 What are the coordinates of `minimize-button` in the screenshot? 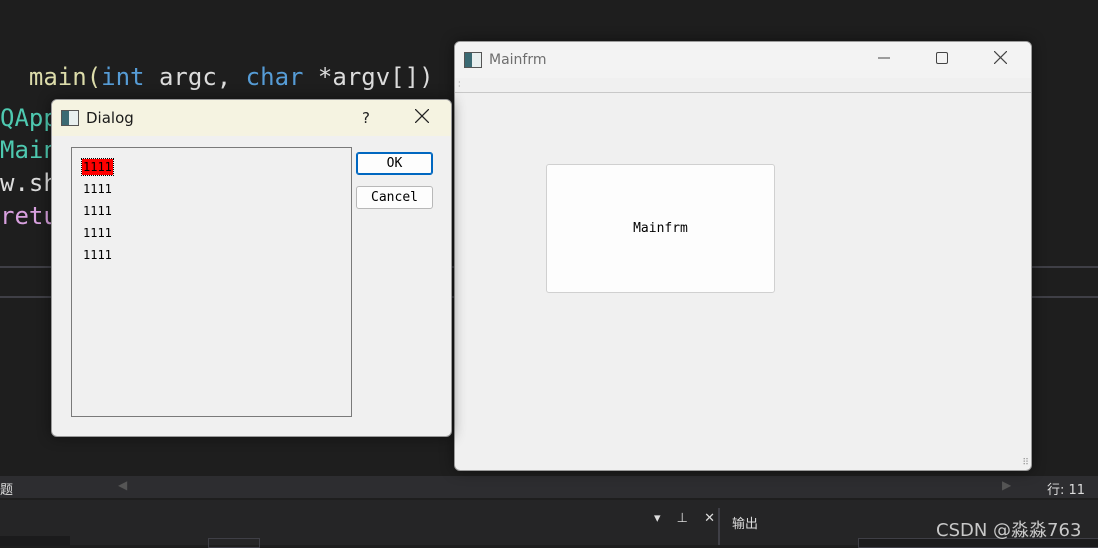 It's located at (884, 60).